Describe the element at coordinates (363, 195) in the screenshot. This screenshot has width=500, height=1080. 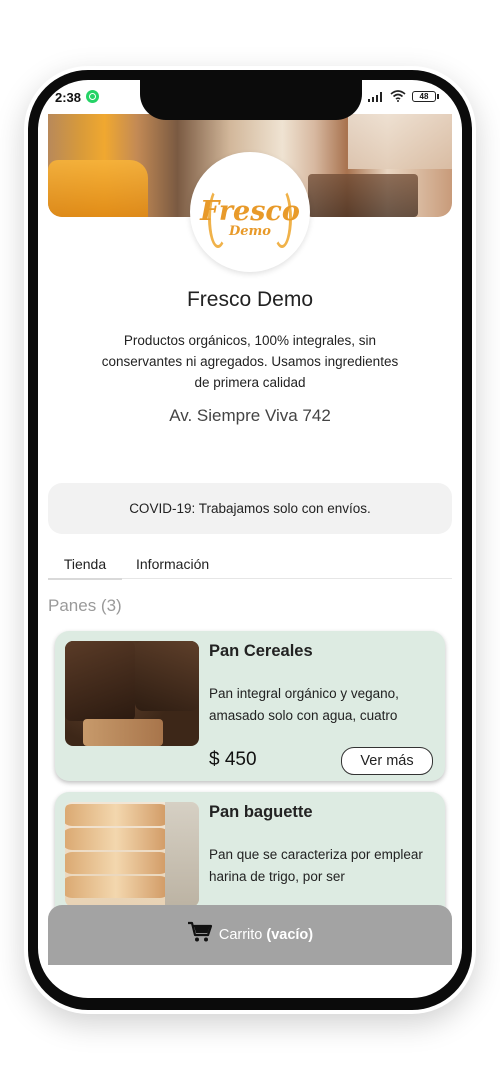
I see `cover-board` at that location.